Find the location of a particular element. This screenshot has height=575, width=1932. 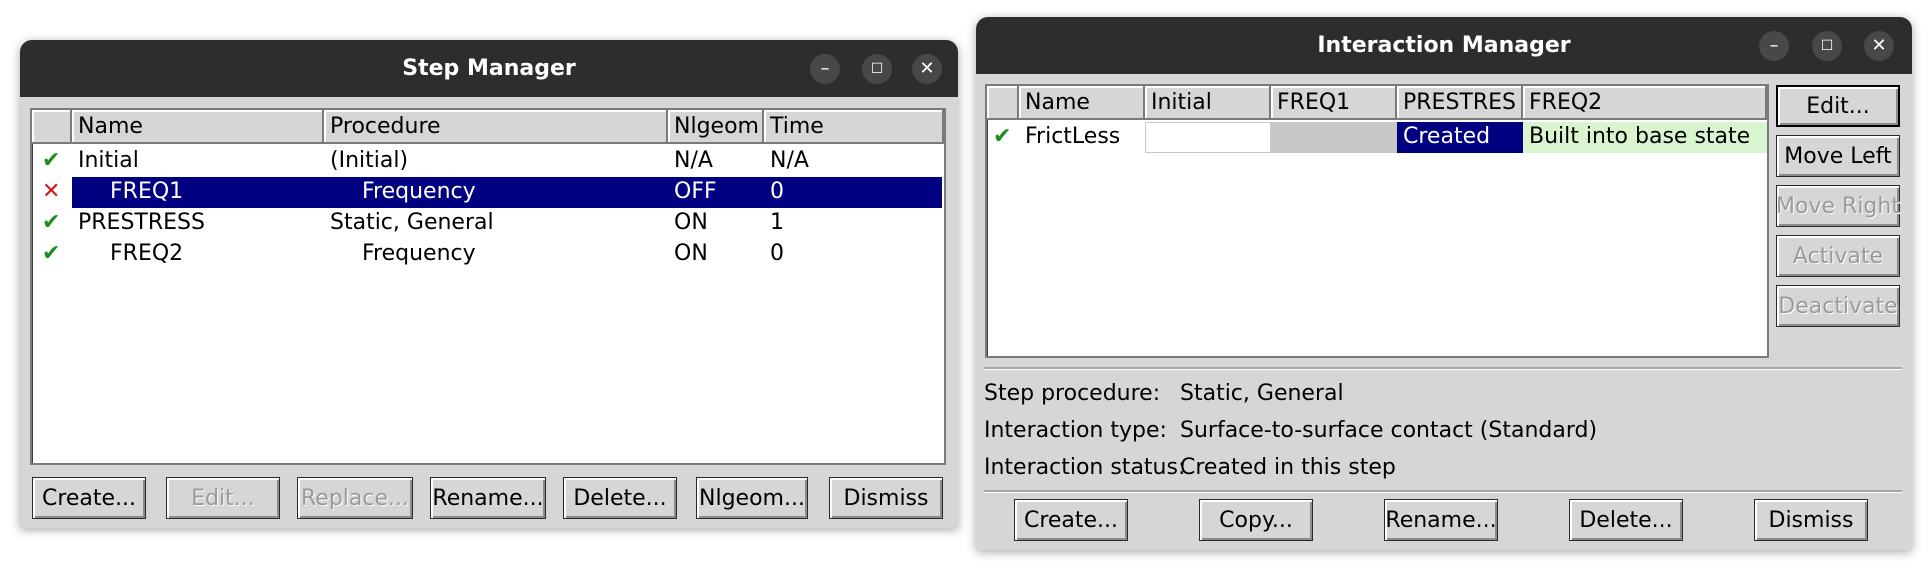

interaction-type-label: Interaction type: is located at coordinates (1075, 430).